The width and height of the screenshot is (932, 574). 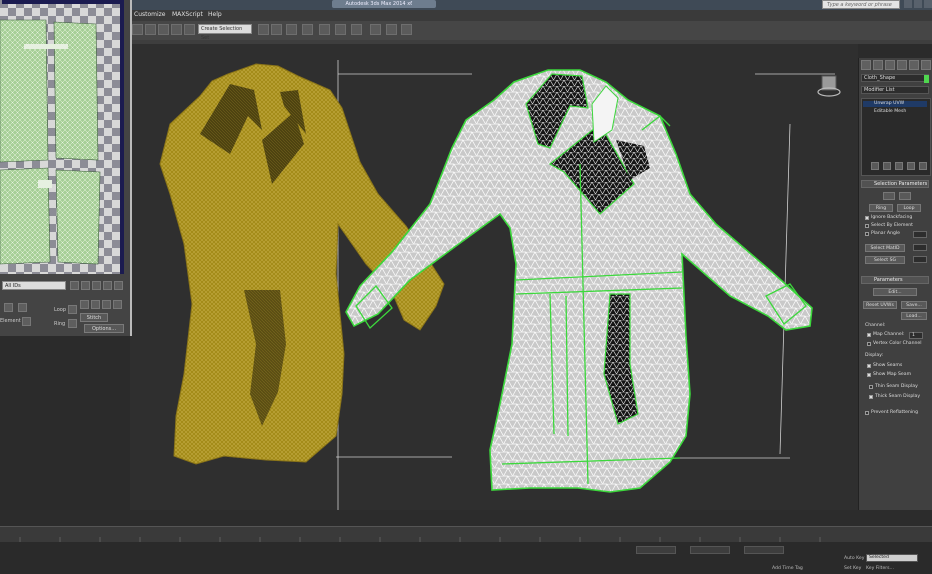 What do you see at coordinates (899, 166) in the screenshot?
I see `make-unique-icon` at bounding box center [899, 166].